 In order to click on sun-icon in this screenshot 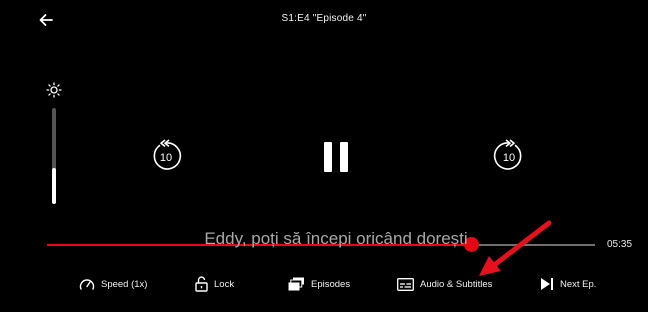, I will do `click(54, 90)`.